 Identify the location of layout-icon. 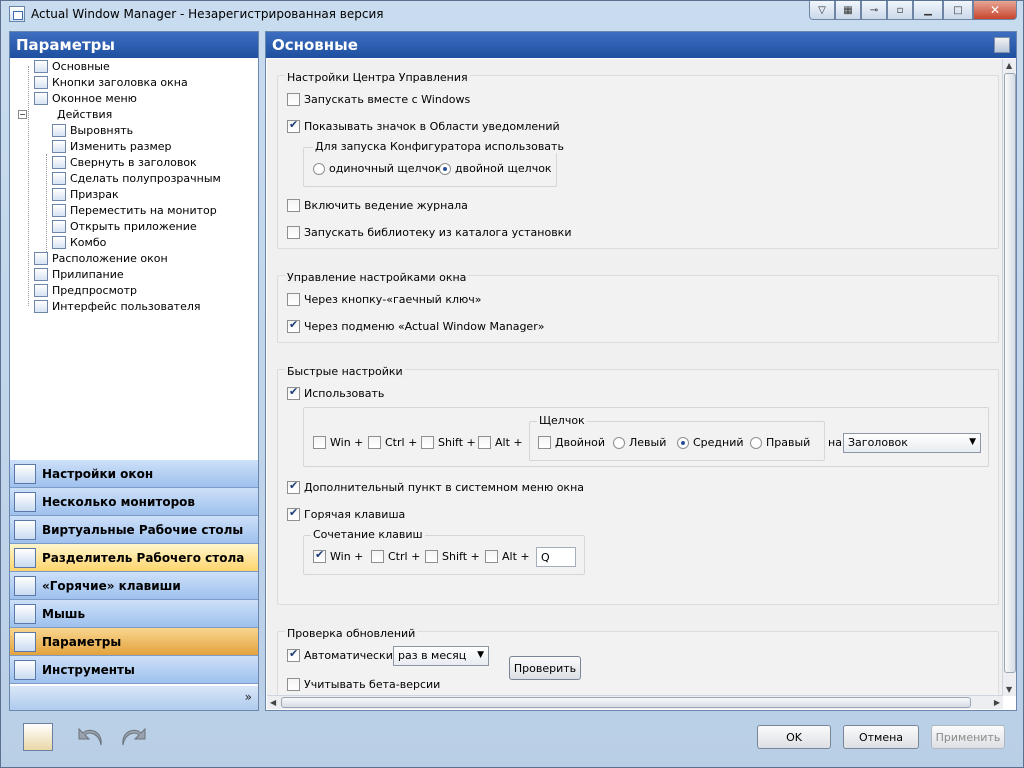
(41, 258).